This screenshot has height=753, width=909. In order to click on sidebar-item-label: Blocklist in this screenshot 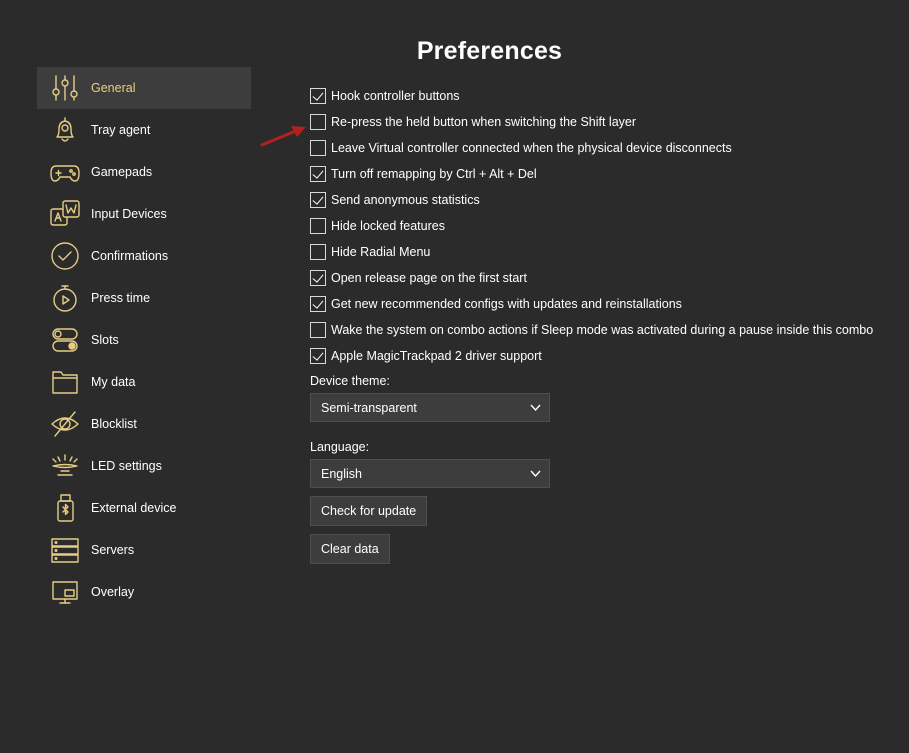, I will do `click(114, 424)`.